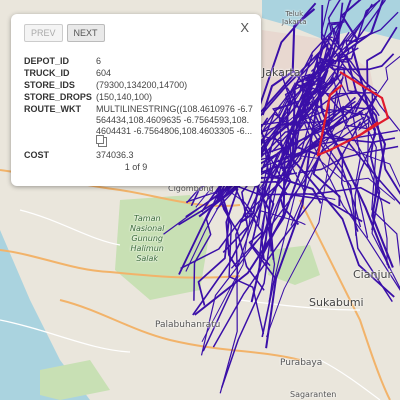 The image size is (400, 400). What do you see at coordinates (104, 73) in the screenshot?
I see `attr-value: 604` at bounding box center [104, 73].